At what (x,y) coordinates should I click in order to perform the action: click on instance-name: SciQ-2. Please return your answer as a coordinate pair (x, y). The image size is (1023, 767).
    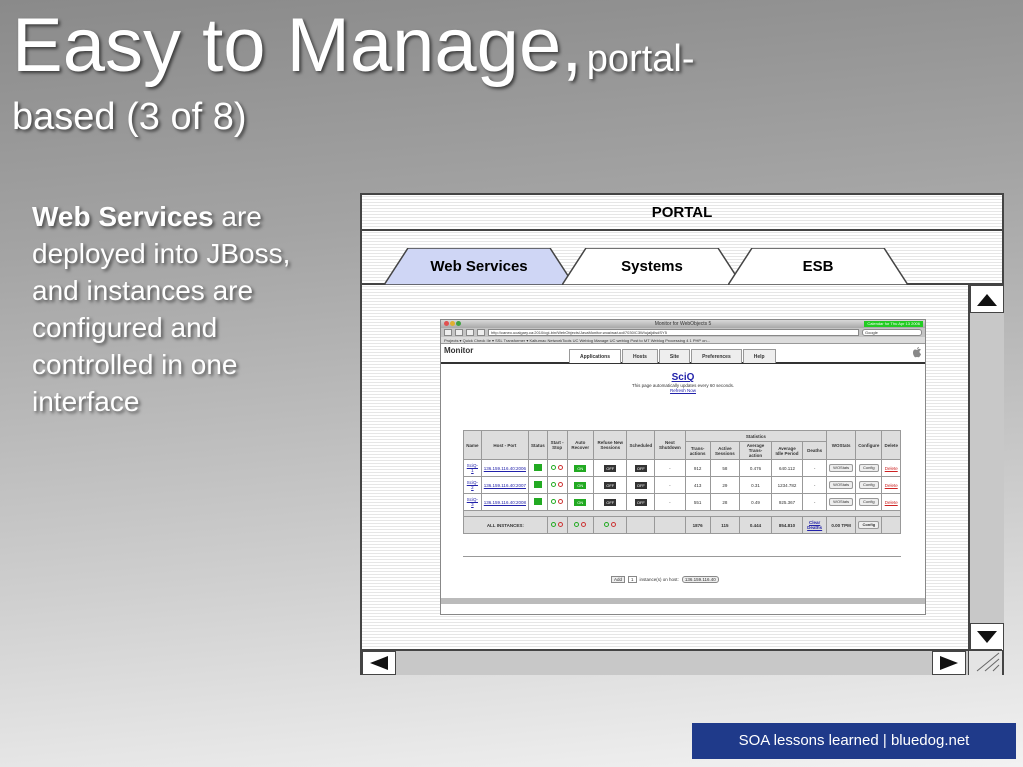
    Looking at the image, I should click on (472, 485).